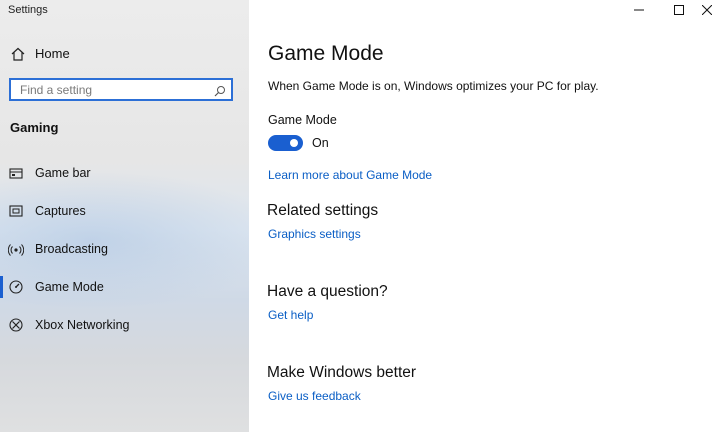 Image resolution: width=725 pixels, height=432 pixels. What do you see at coordinates (124, 249) in the screenshot?
I see `sidebar-item-broadcasting: Broadcasting` at bounding box center [124, 249].